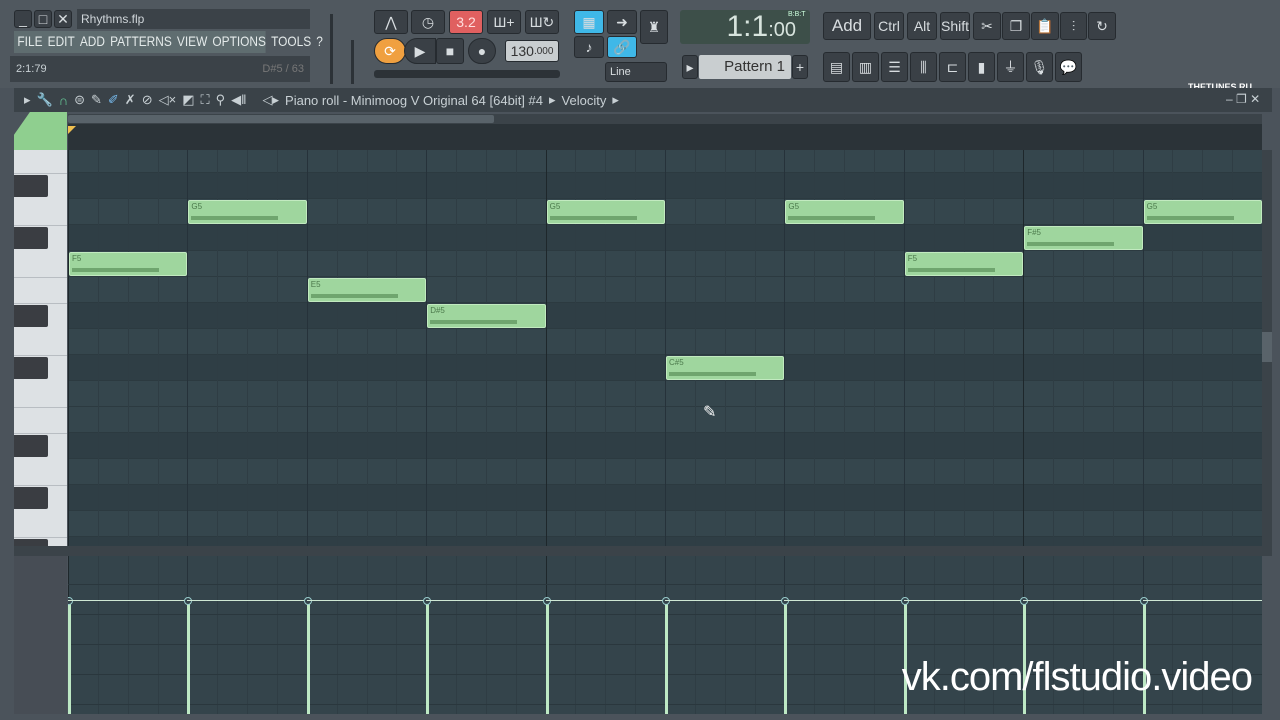 This screenshot has height=720, width=1280. What do you see at coordinates (981, 67) in the screenshot?
I see `project-icon: ▮` at bounding box center [981, 67].